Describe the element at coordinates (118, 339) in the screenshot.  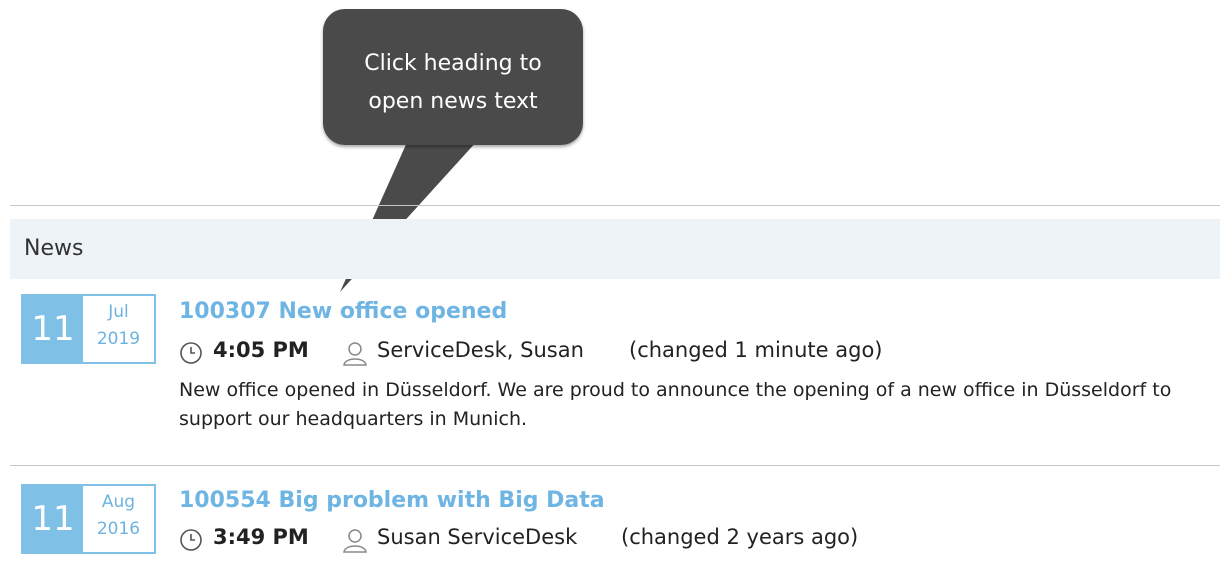
I see `date-year: 2019` at that location.